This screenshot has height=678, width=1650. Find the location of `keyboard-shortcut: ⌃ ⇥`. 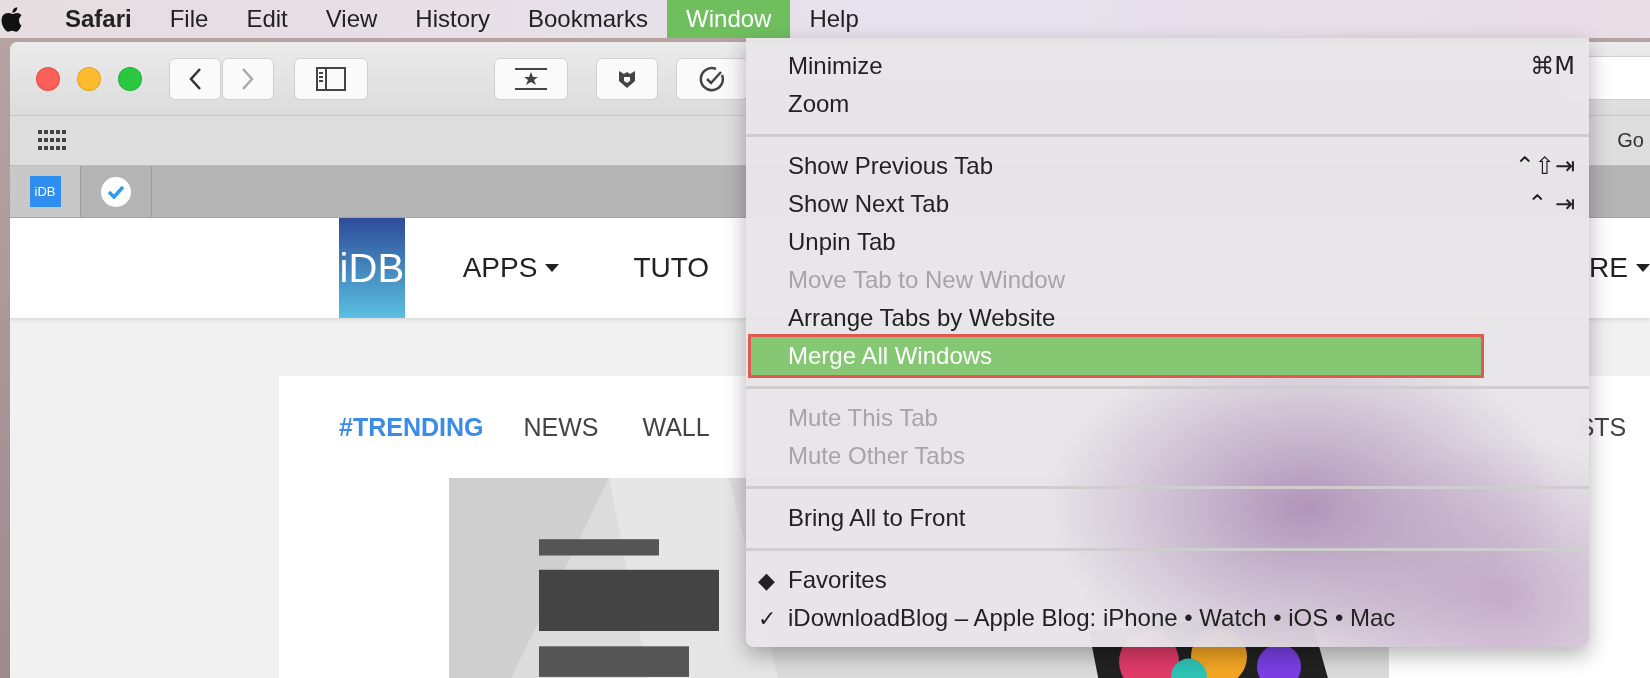

keyboard-shortcut: ⌃ ⇥ is located at coordinates (1551, 204).